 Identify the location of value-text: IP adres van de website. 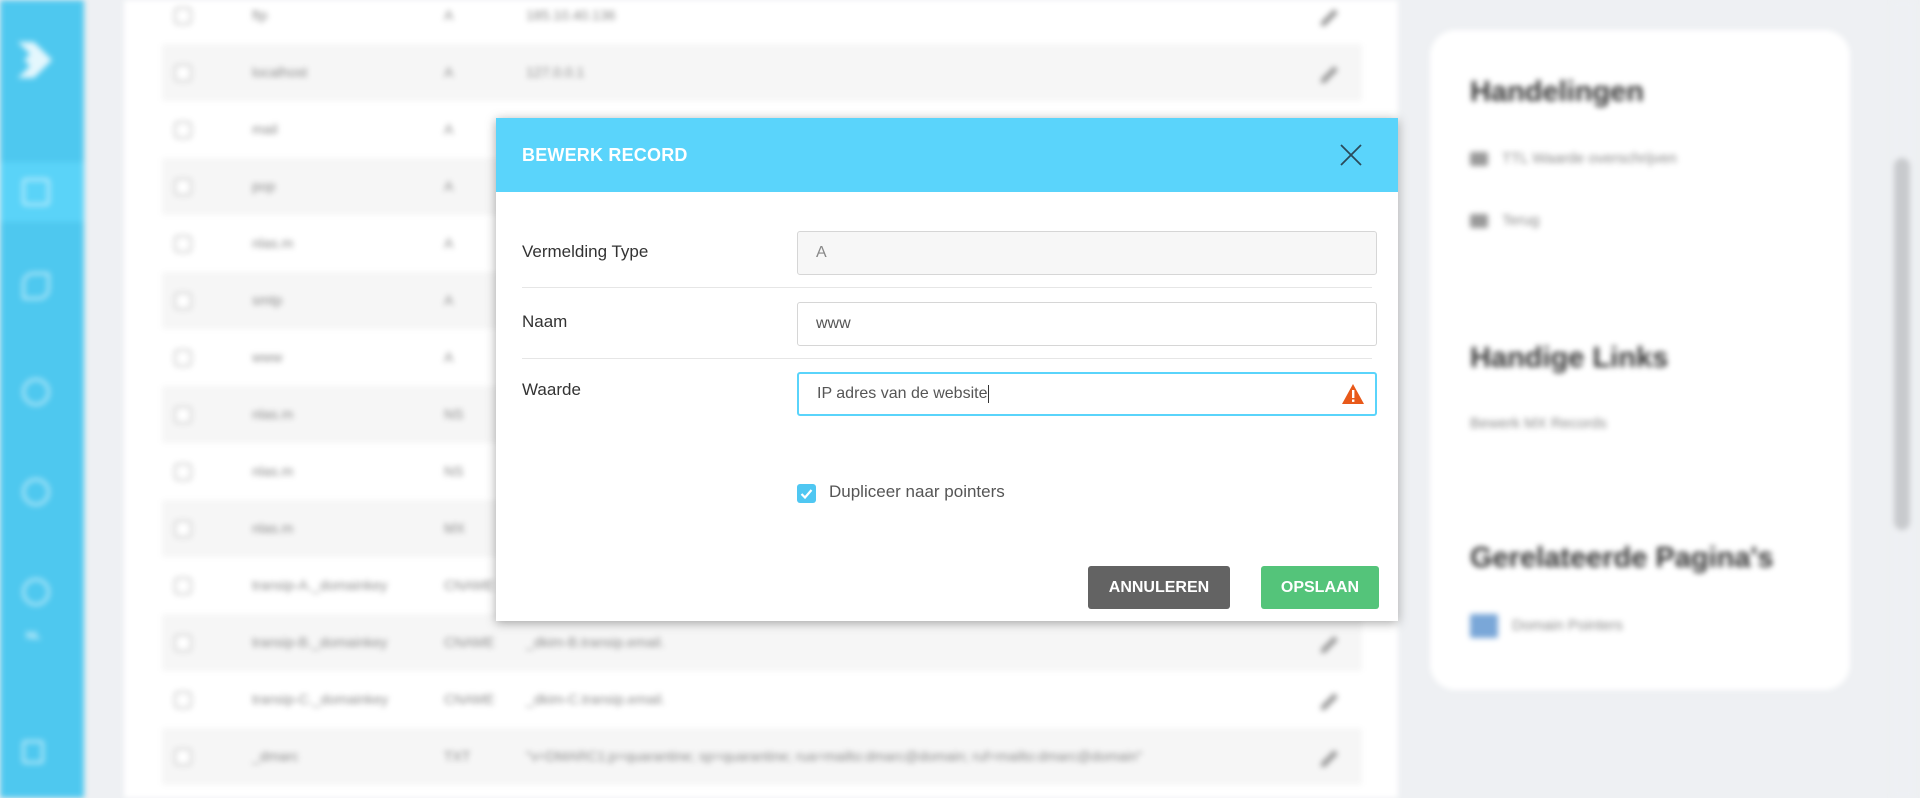
(902, 393).